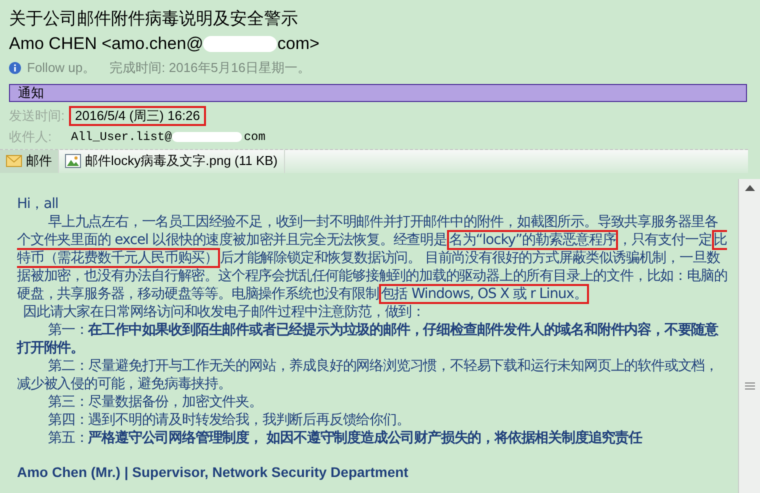 The height and width of the screenshot is (493, 760). What do you see at coordinates (37, 116) in the screenshot?
I see `field-label: 发送时间:` at bounding box center [37, 116].